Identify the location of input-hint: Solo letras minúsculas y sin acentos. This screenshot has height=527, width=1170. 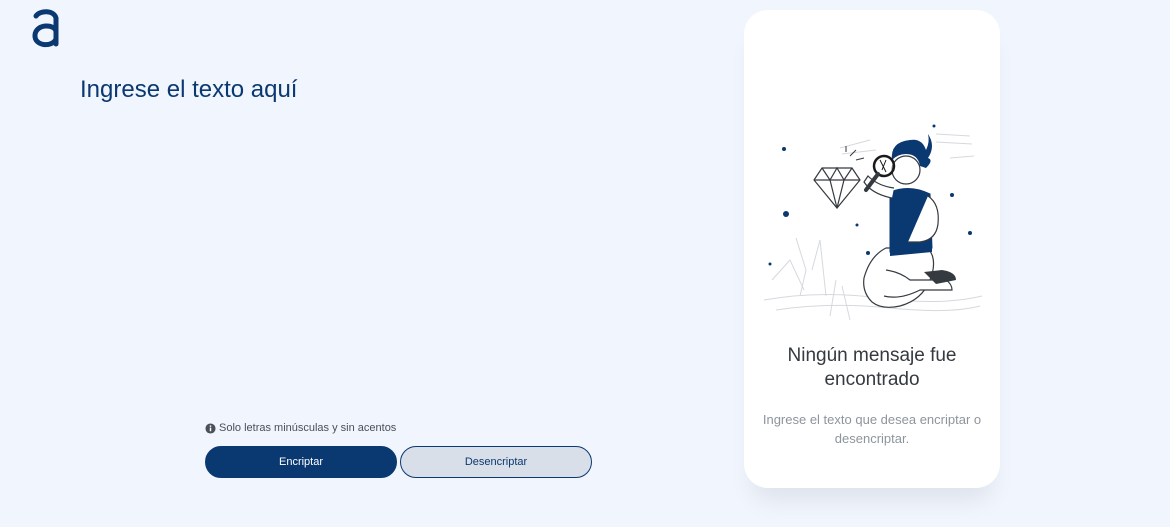
(300, 428).